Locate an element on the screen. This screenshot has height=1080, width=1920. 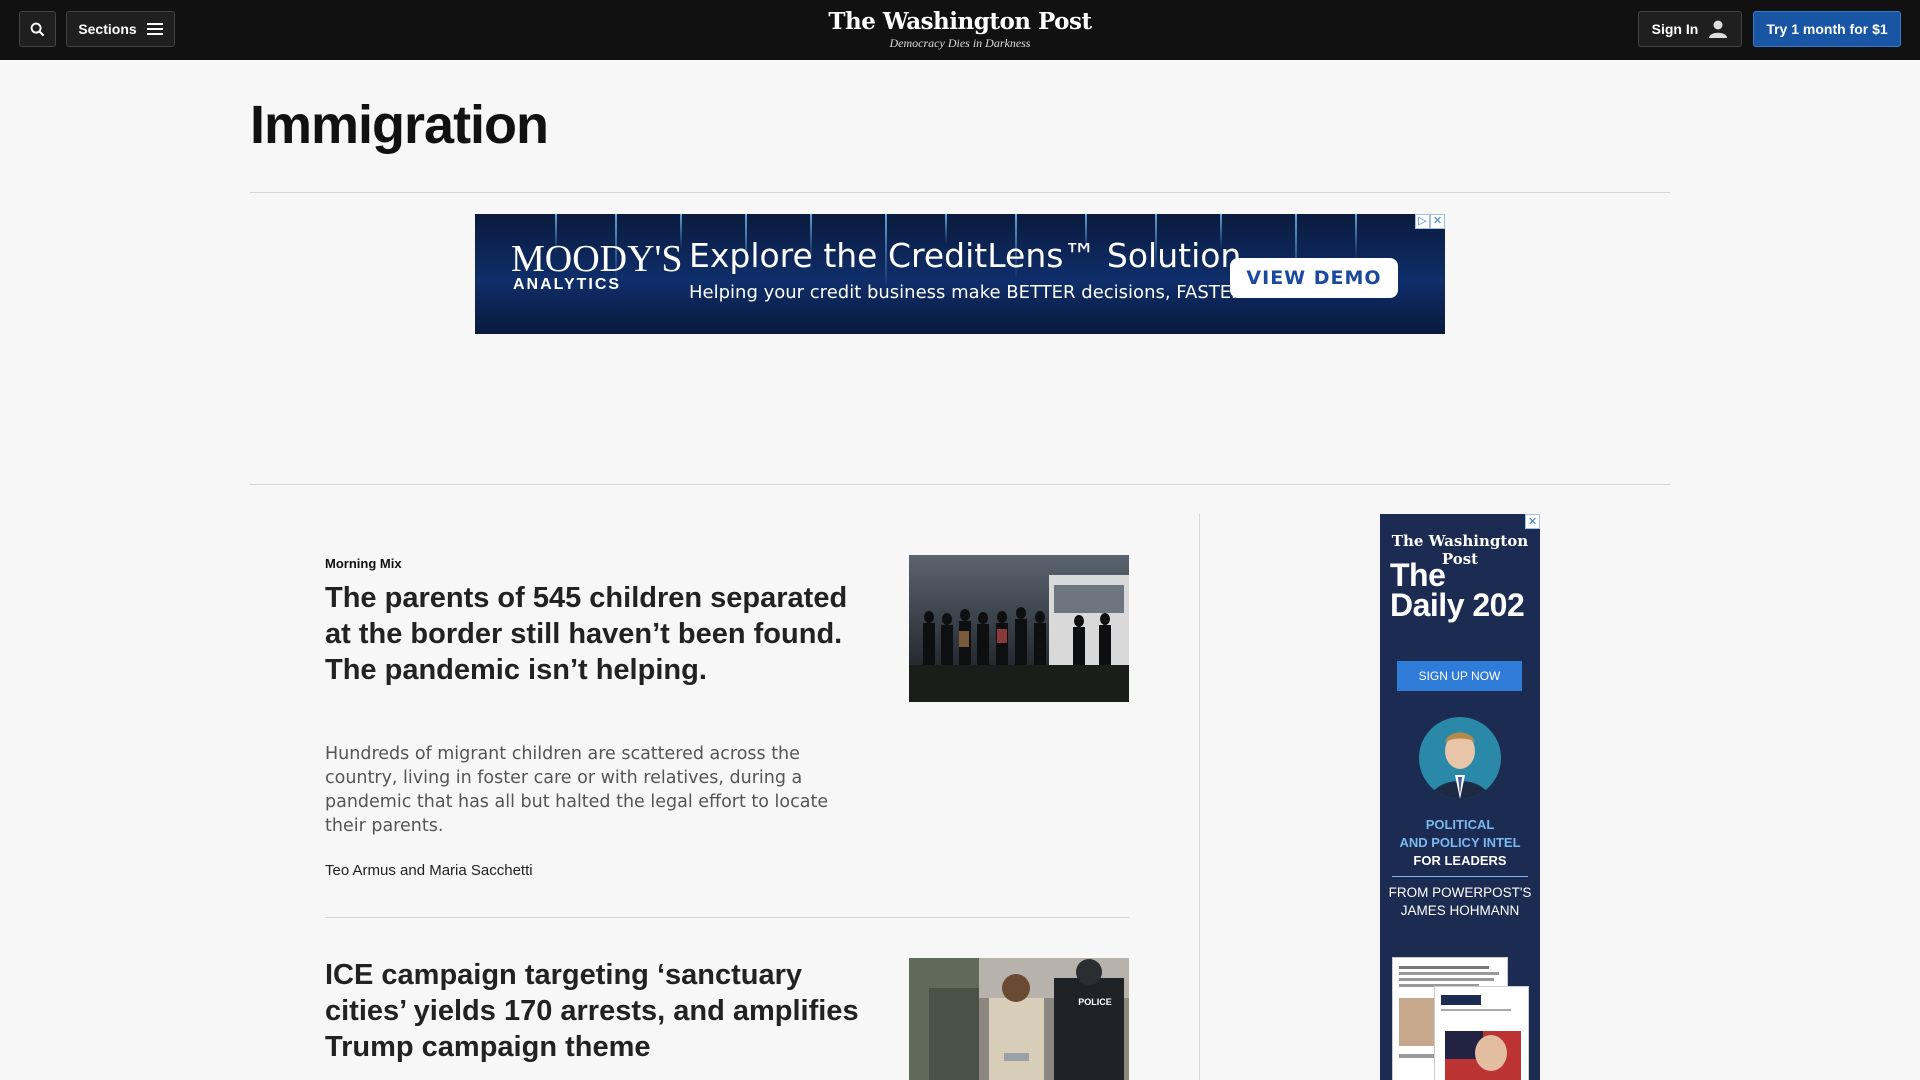
side-ad-title-line2: Daily 202 is located at coordinates (1457, 605).